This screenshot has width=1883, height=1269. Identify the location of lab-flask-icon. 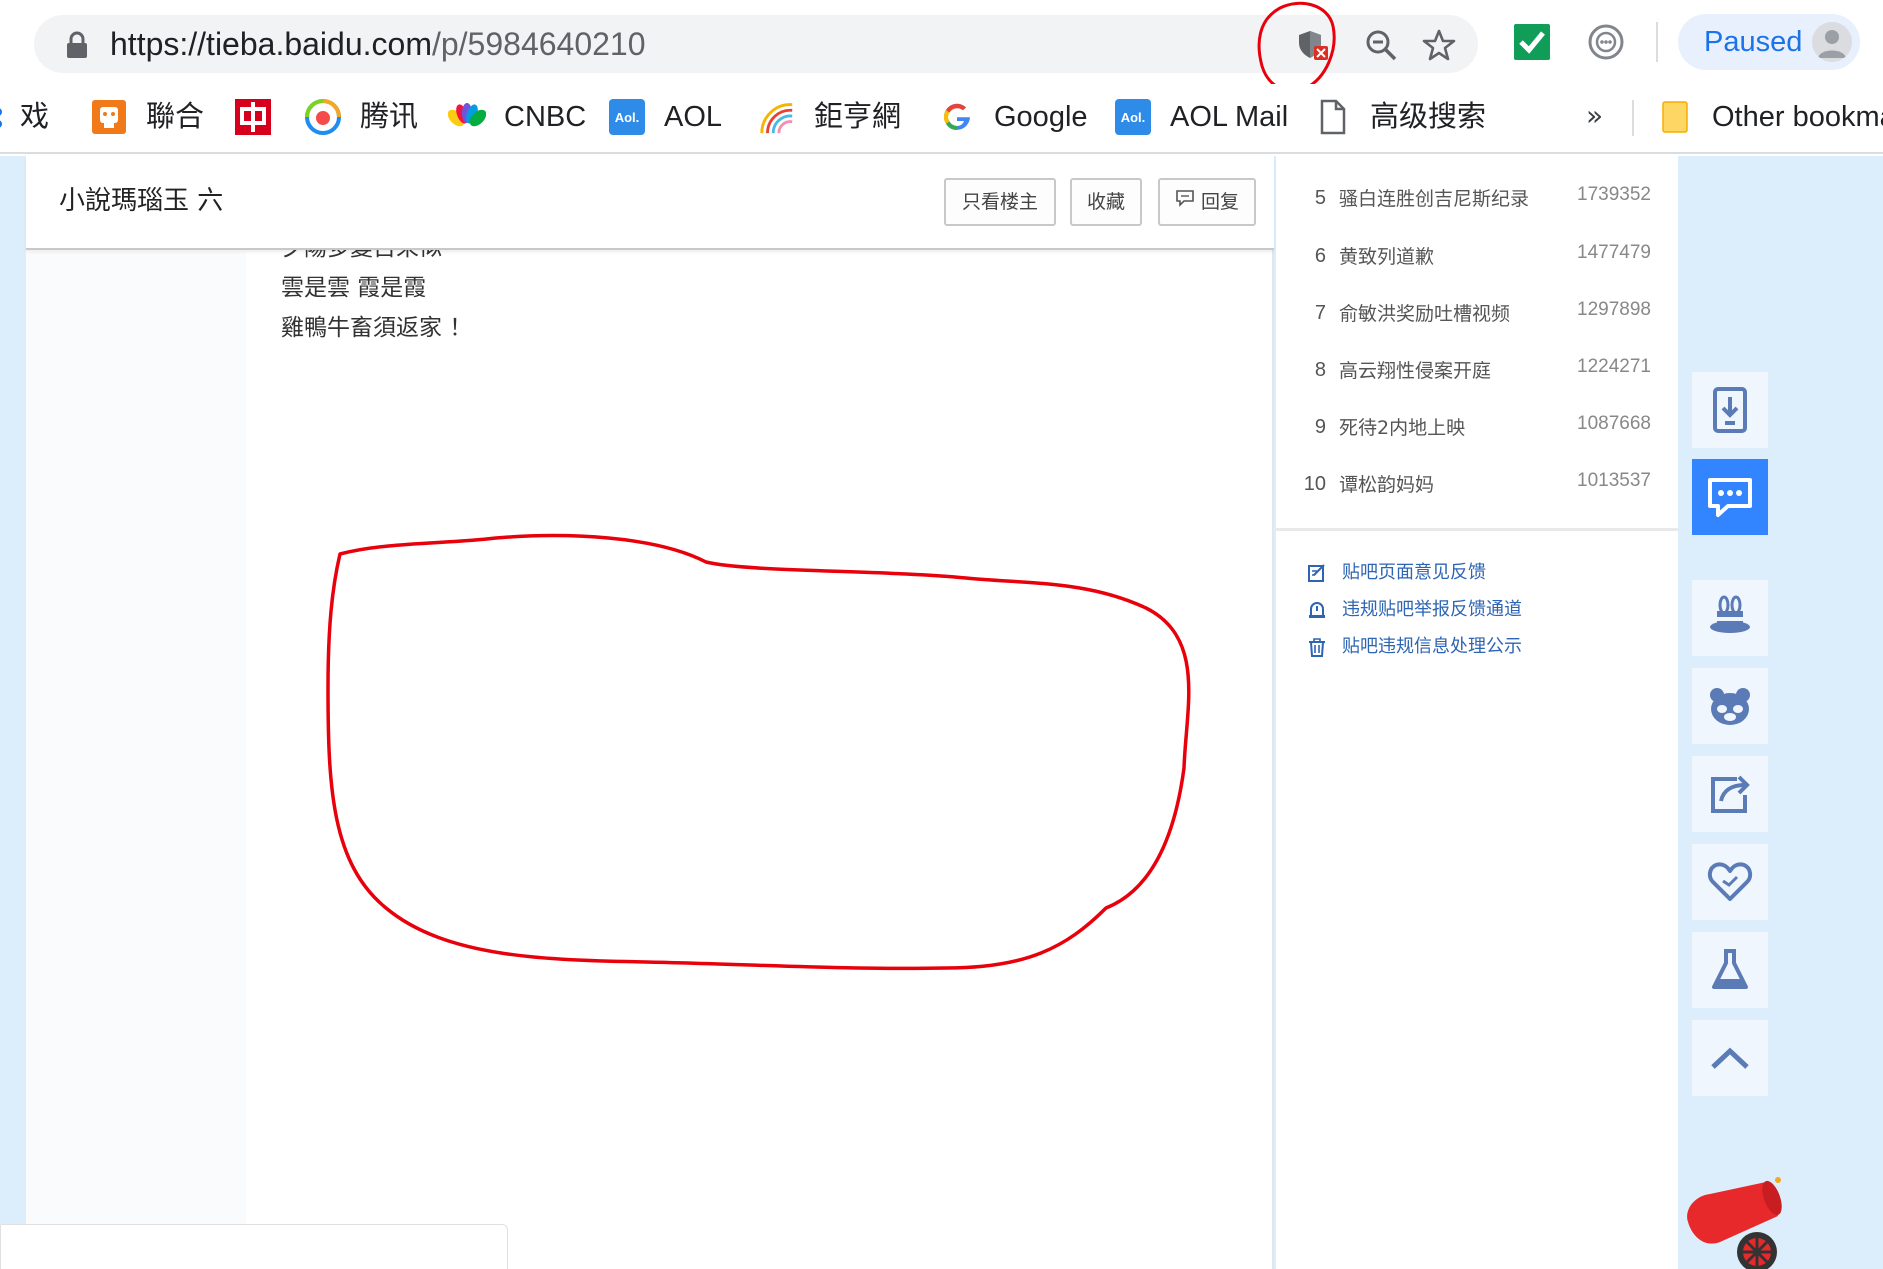
(1730, 969).